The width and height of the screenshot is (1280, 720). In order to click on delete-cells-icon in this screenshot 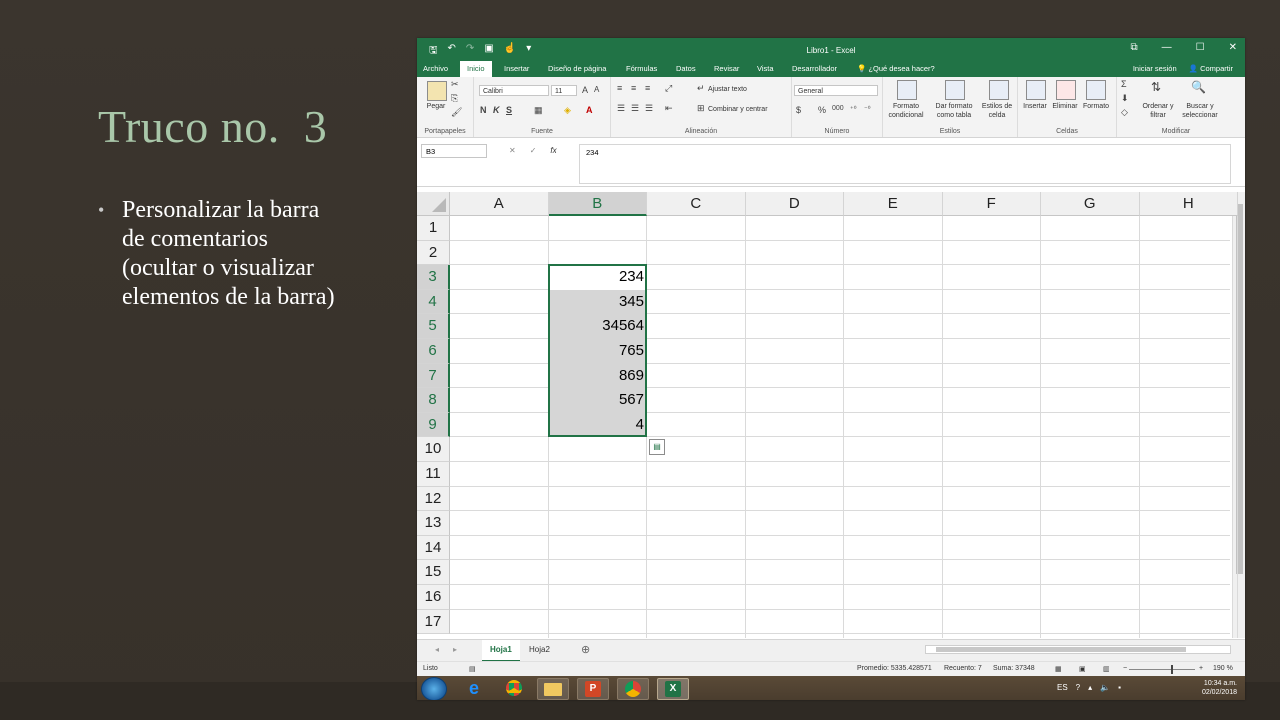, I will do `click(1066, 90)`.